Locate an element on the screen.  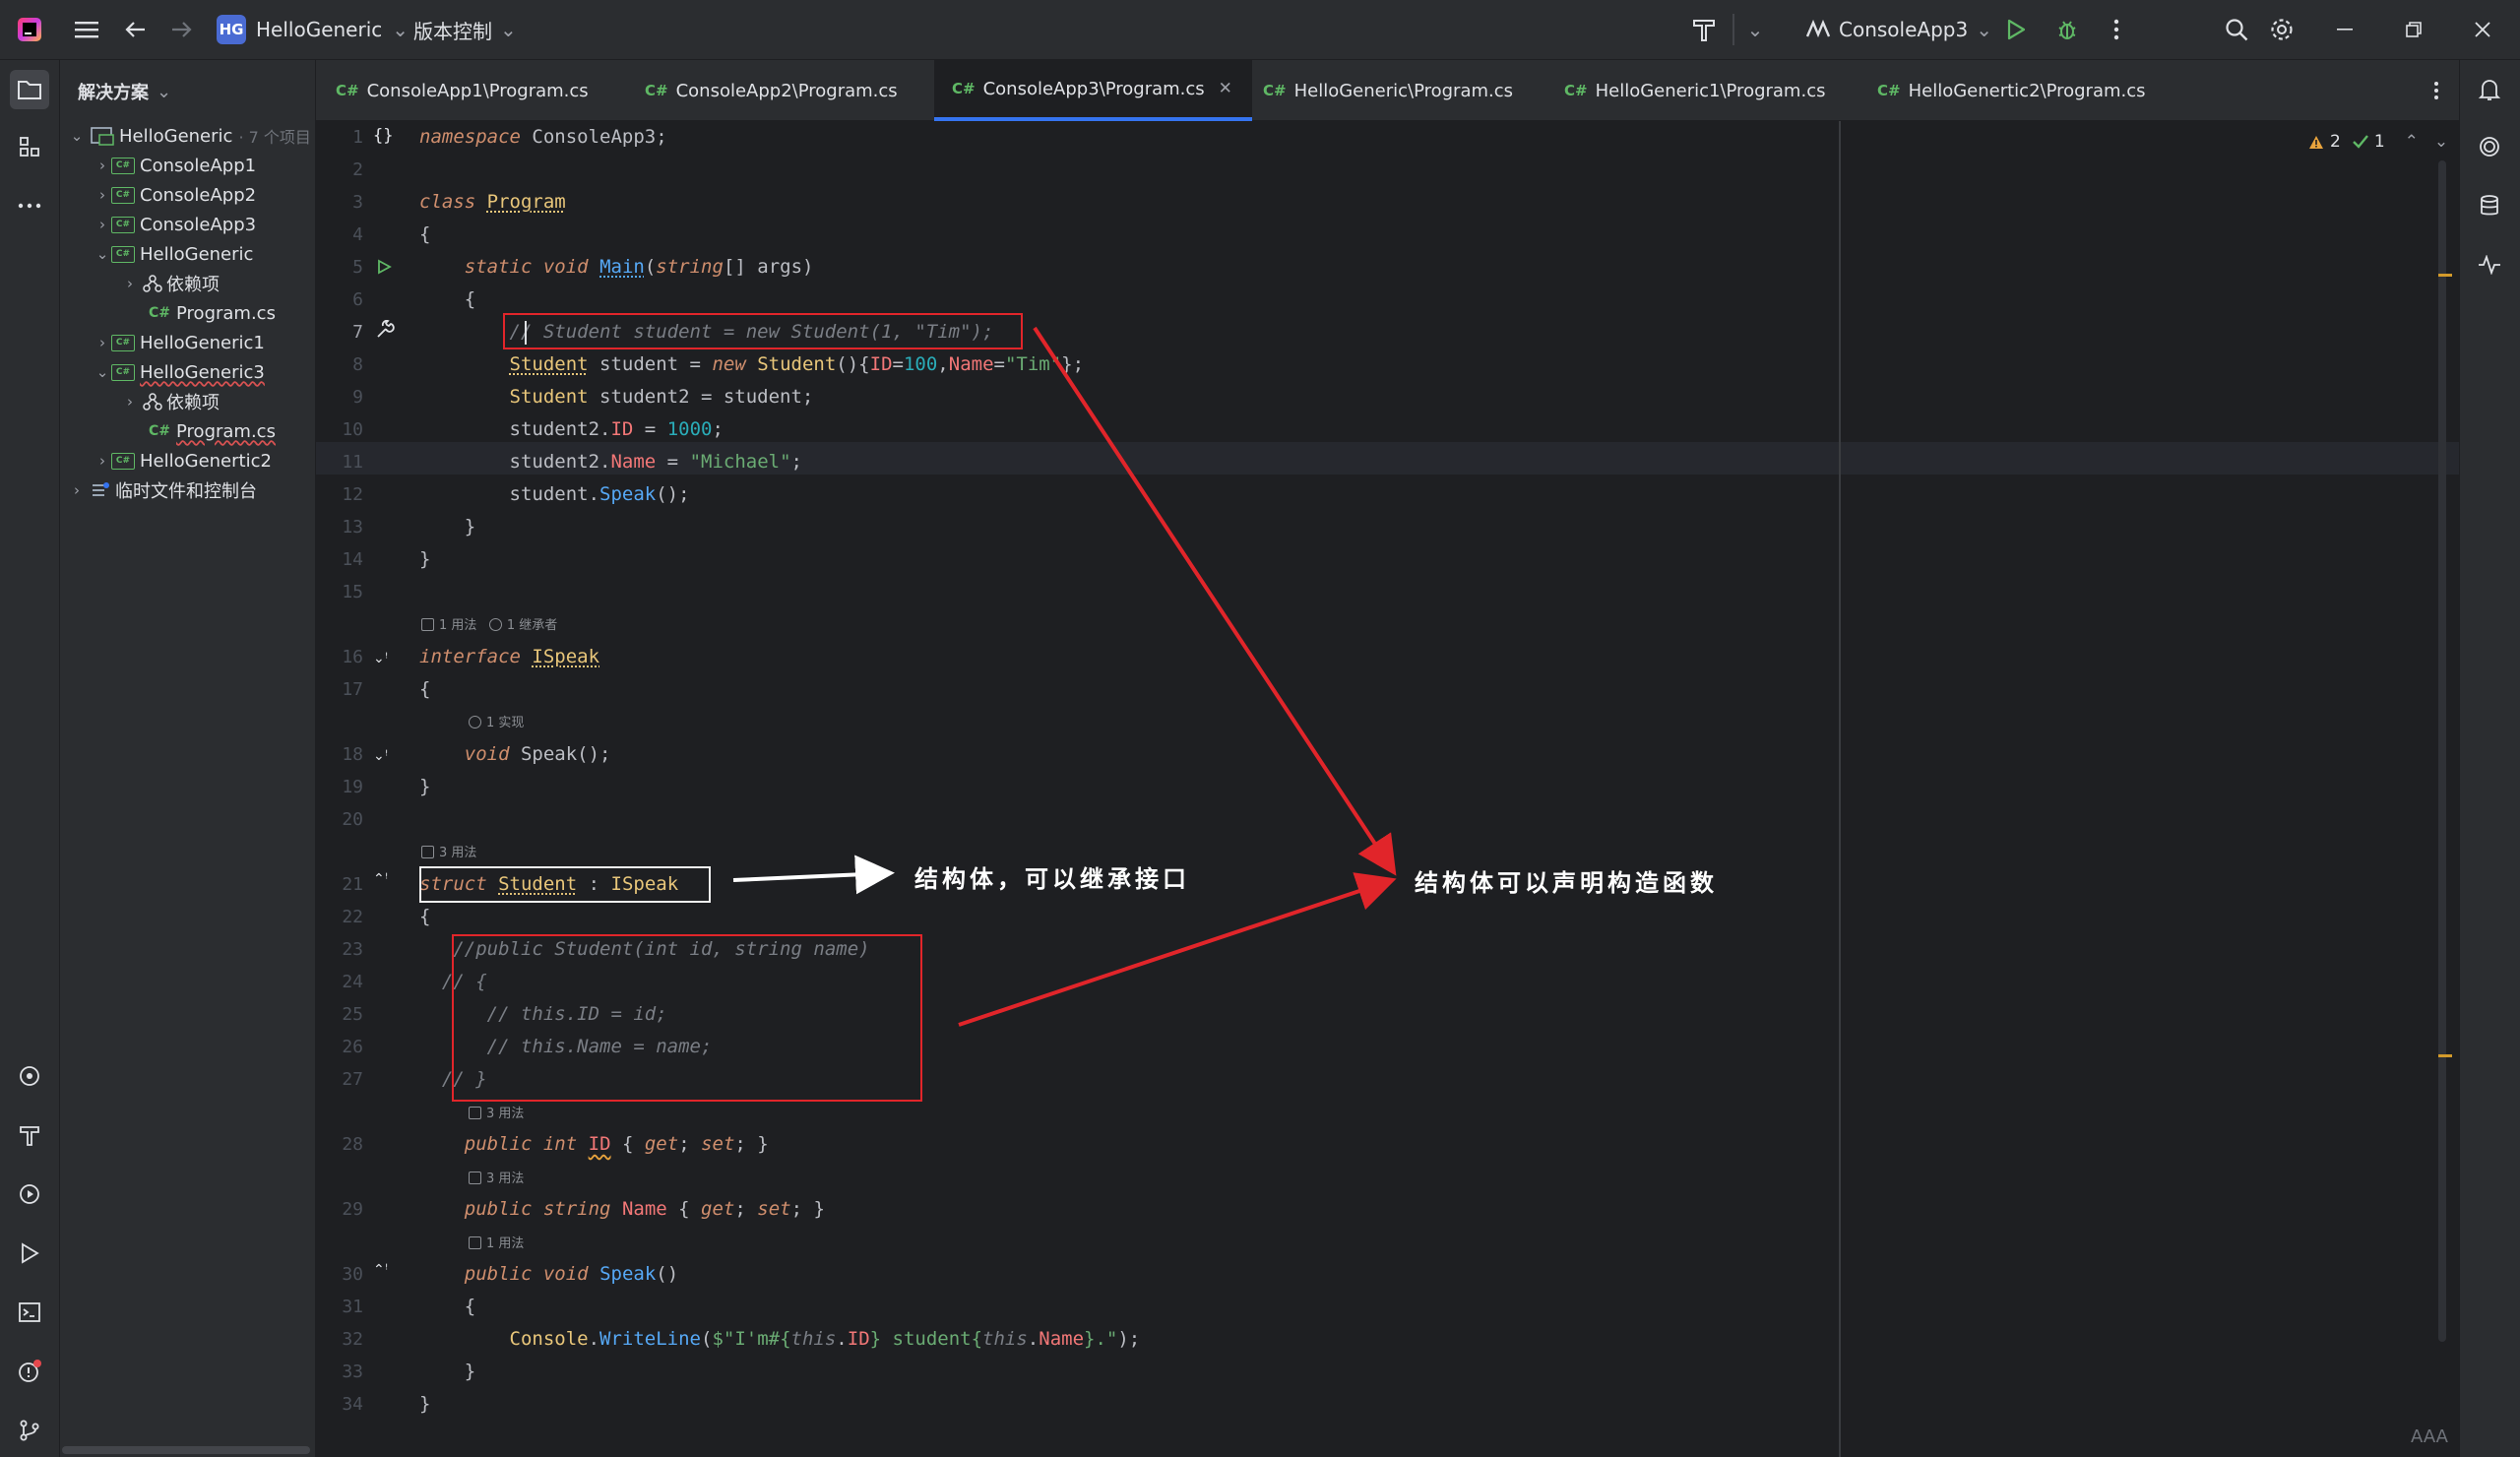
debug-bug-icon is located at coordinates (2067, 29).